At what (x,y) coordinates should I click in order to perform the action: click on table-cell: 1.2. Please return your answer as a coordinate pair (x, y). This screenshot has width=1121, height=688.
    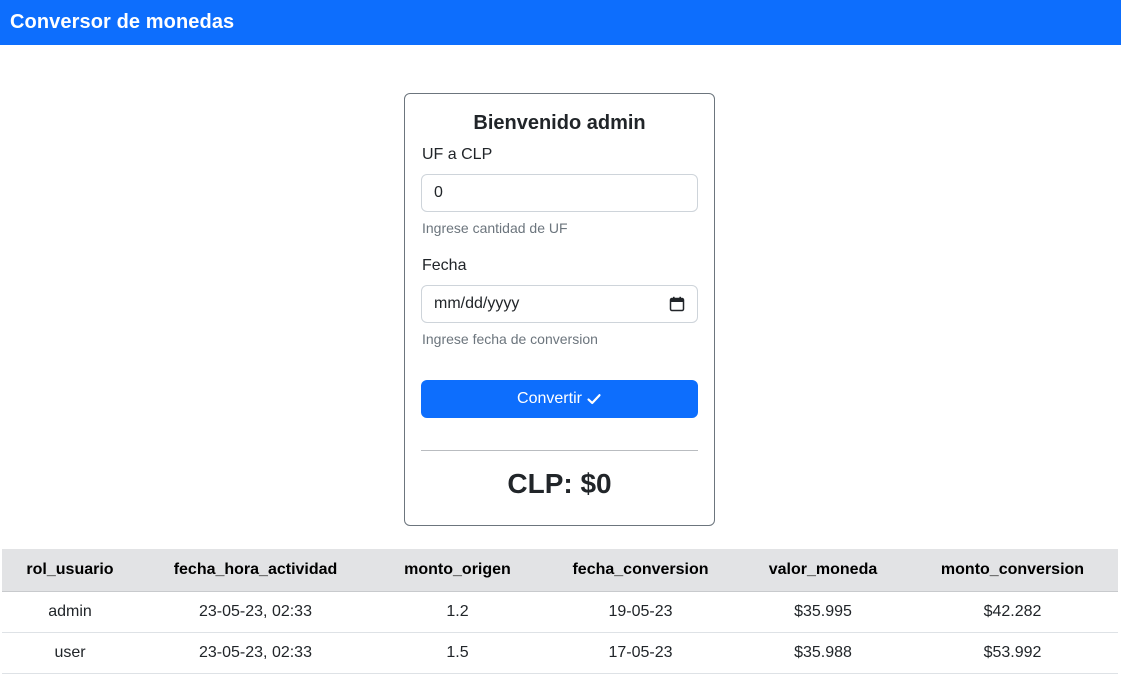
    Looking at the image, I should click on (457, 612).